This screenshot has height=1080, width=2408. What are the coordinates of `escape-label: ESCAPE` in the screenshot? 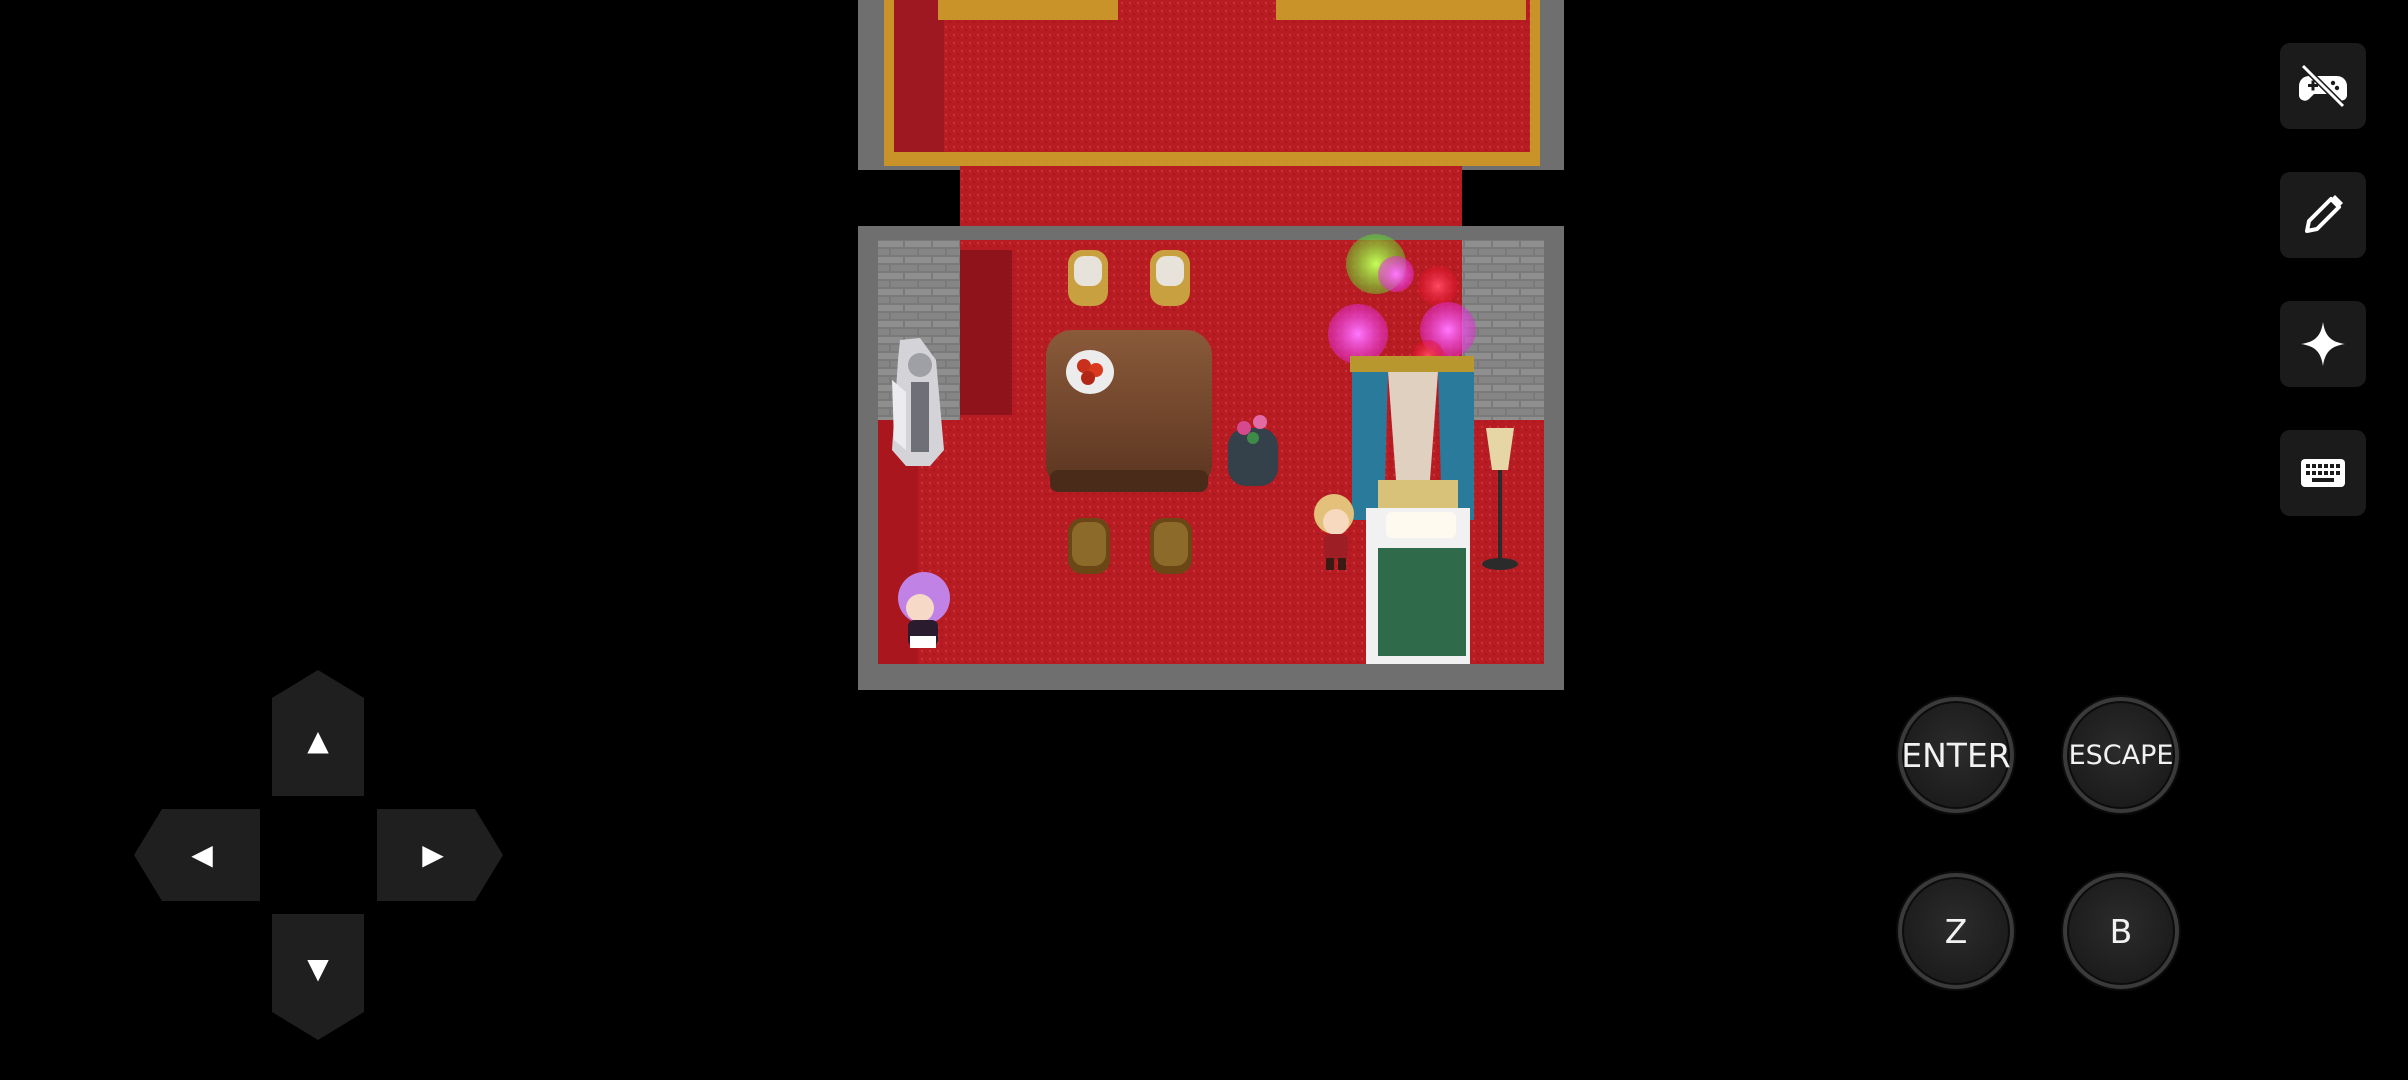 It's located at (2121, 755).